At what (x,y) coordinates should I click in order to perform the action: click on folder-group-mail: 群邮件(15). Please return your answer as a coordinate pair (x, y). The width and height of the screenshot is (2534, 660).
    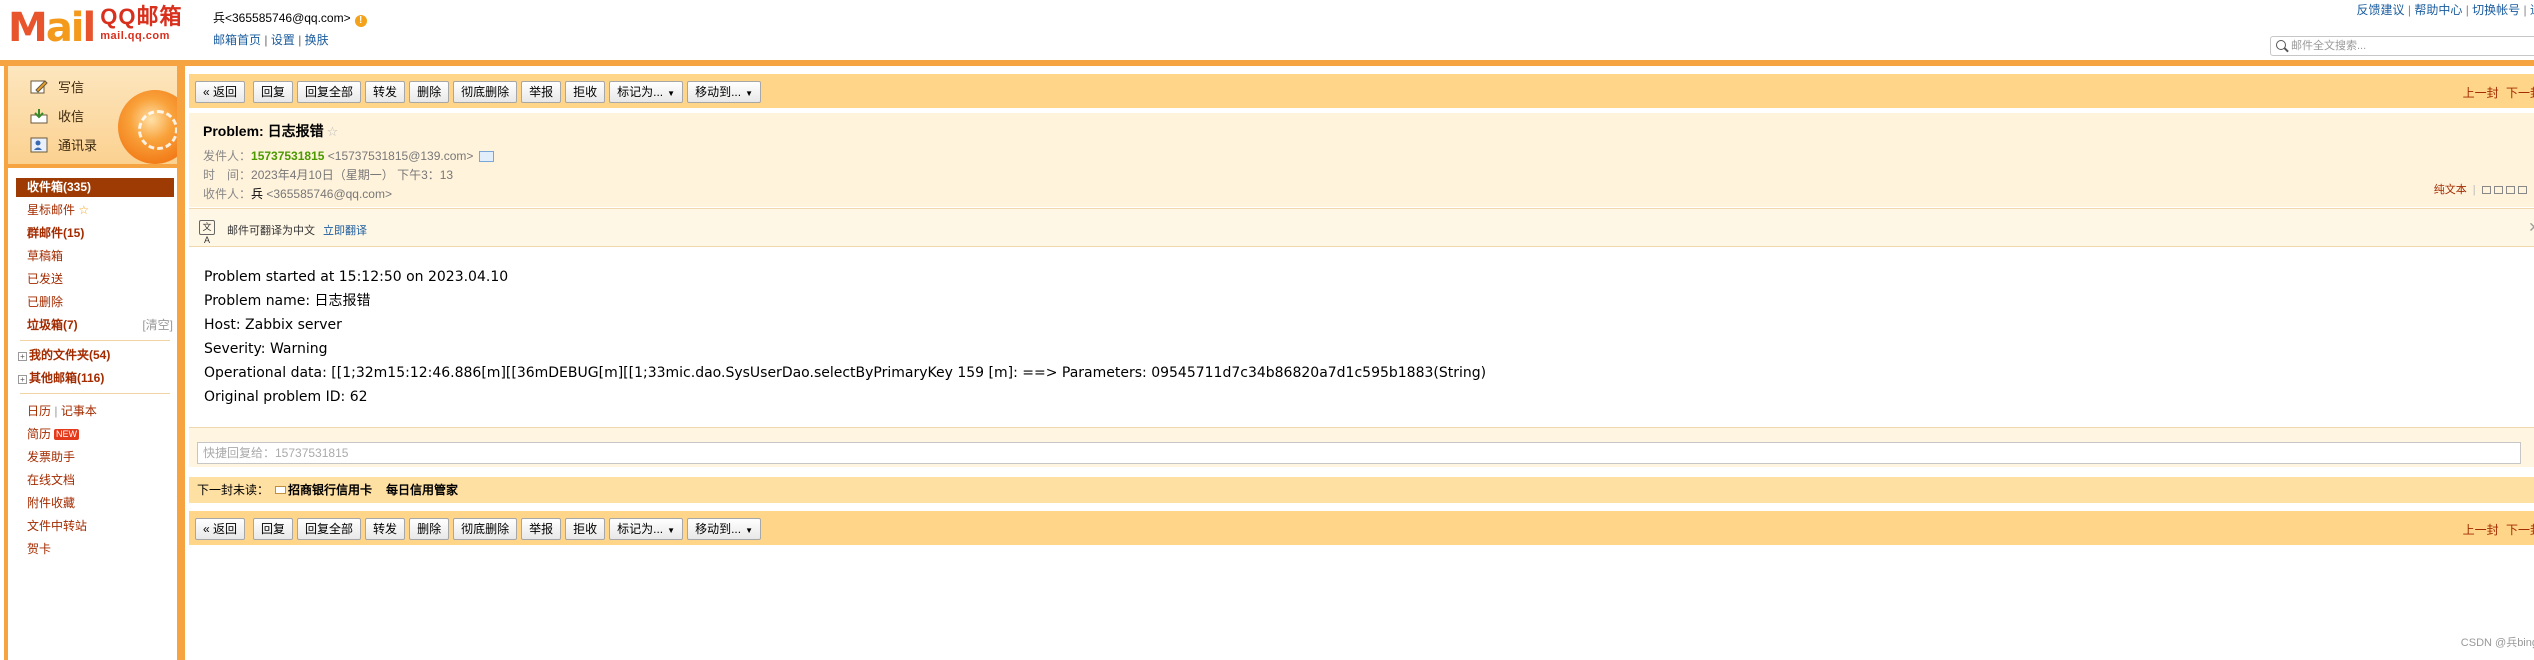
    Looking at the image, I should click on (92, 233).